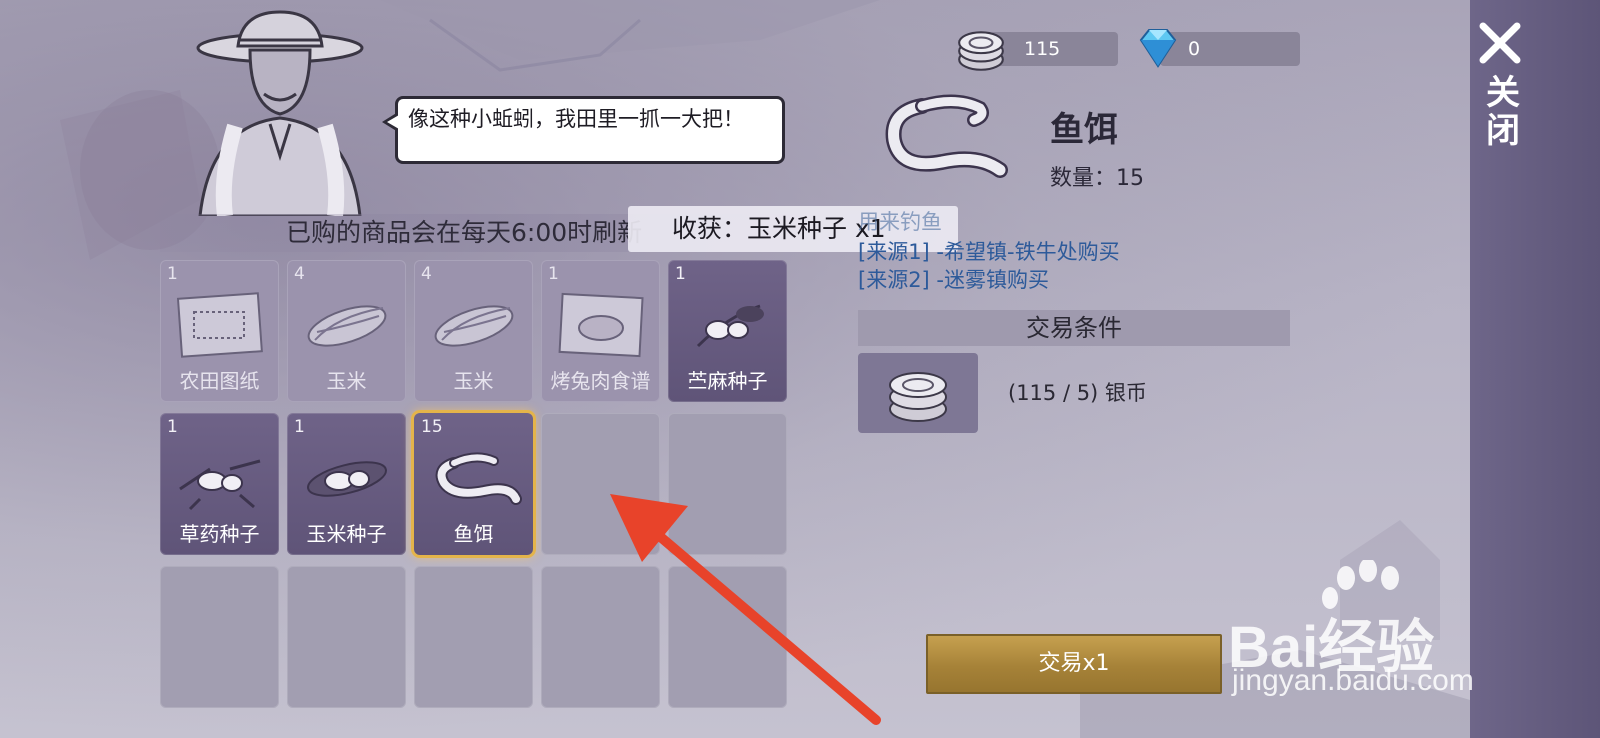 The width and height of the screenshot is (1600, 738). What do you see at coordinates (727, 381) in the screenshot?
I see `item-name: 苎麻种子` at bounding box center [727, 381].